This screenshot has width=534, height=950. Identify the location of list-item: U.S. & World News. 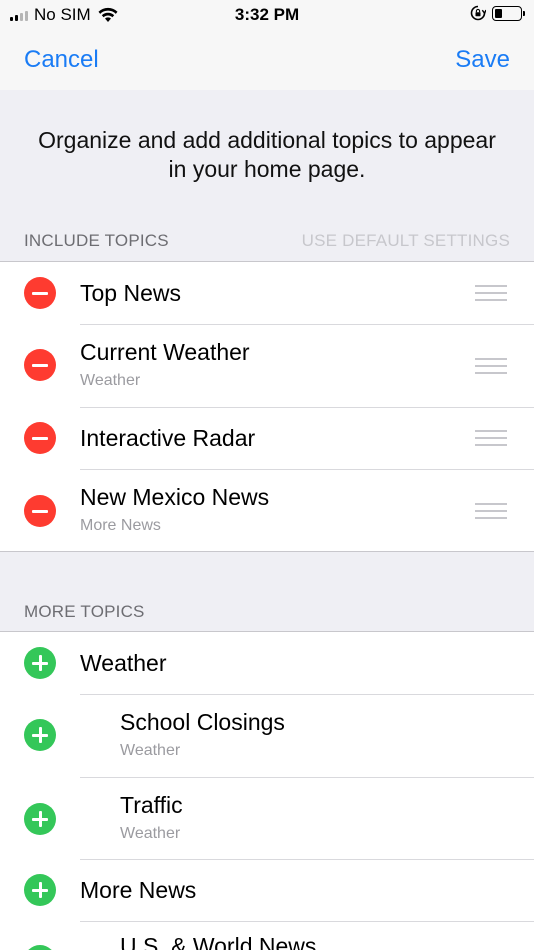
(267, 935).